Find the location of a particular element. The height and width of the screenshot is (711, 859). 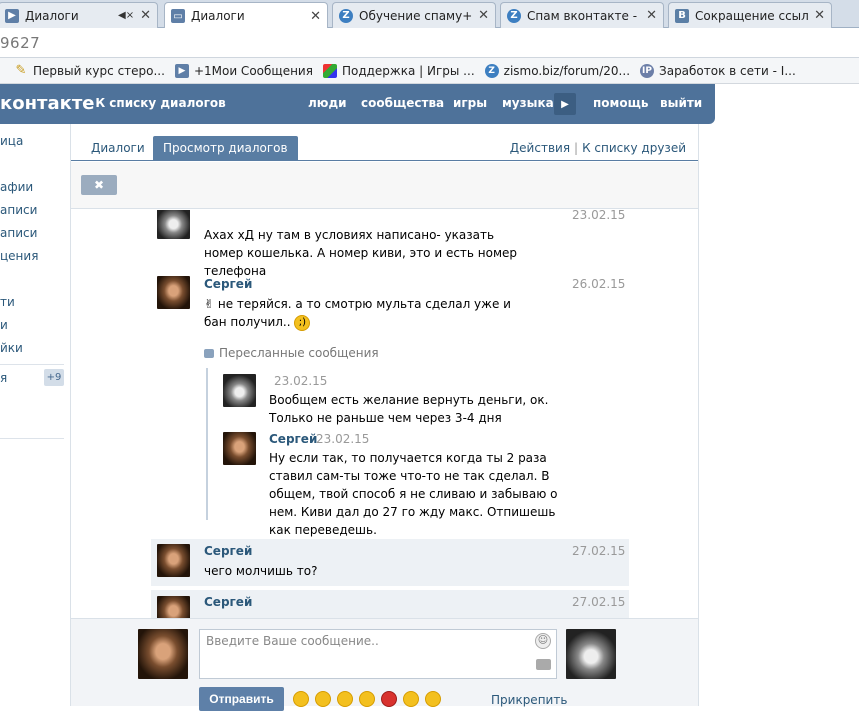

address-text: 9627 is located at coordinates (20, 43).